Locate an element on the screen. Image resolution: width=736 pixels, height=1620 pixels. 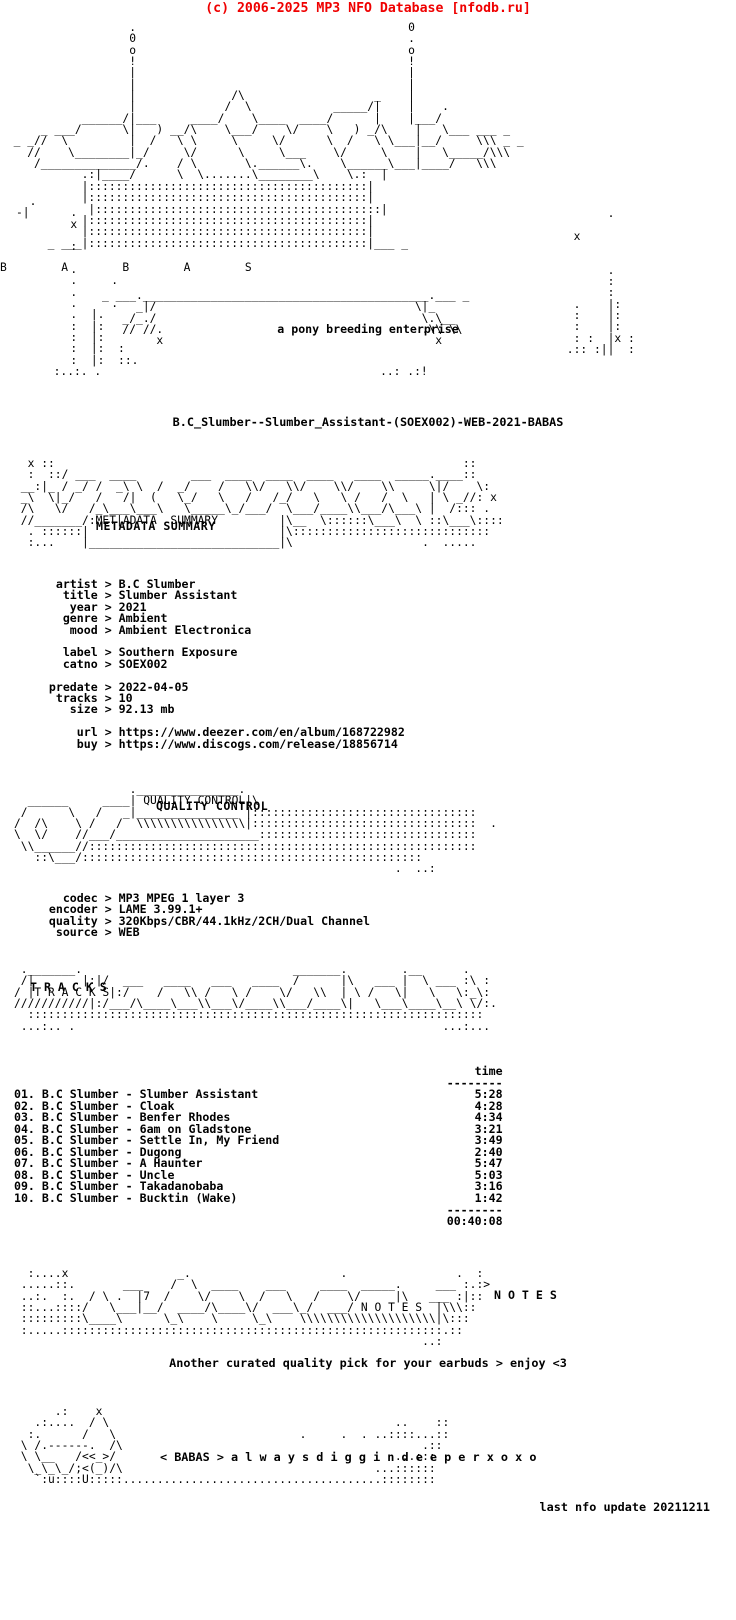
footer-group-sig: < BABAS > is located at coordinates (192, 1457).